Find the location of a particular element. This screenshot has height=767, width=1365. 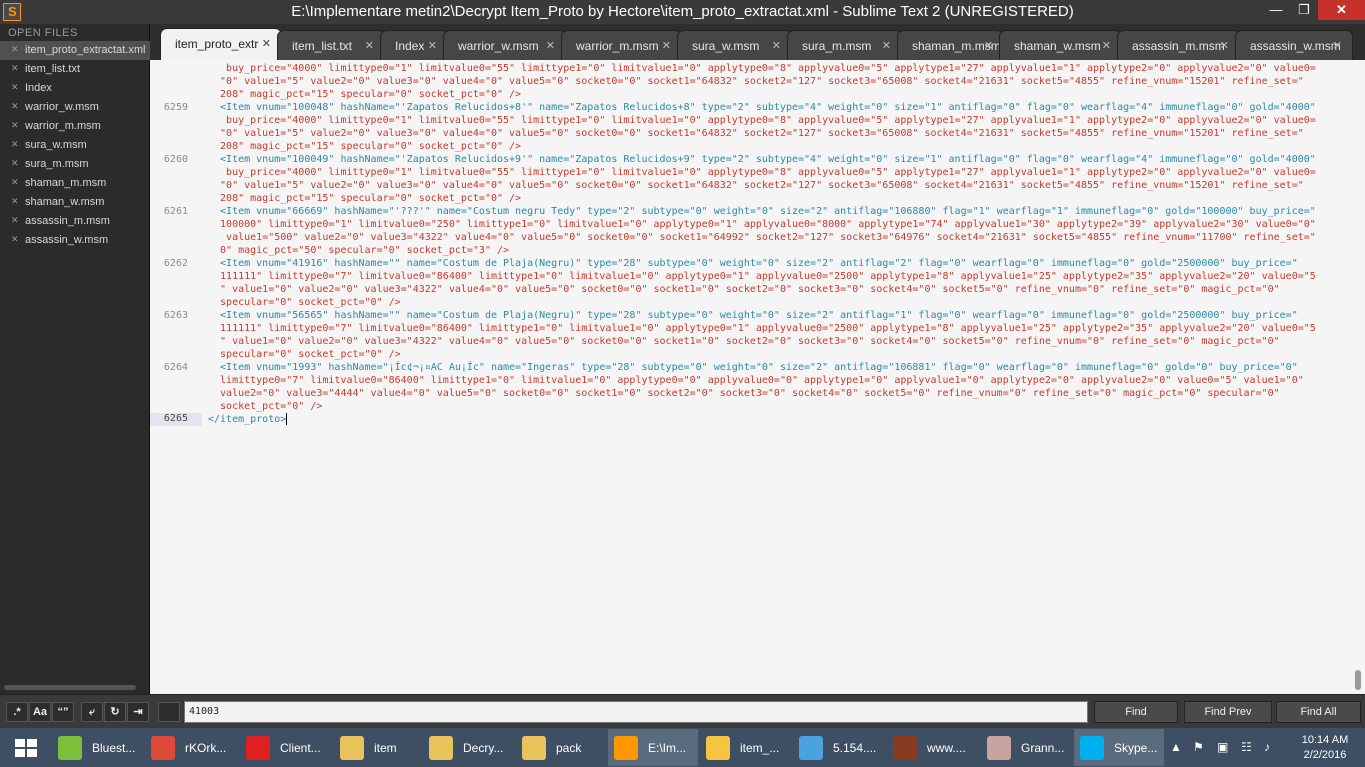

open-file-item: ✕ assassin_w.msm is located at coordinates (75, 240).